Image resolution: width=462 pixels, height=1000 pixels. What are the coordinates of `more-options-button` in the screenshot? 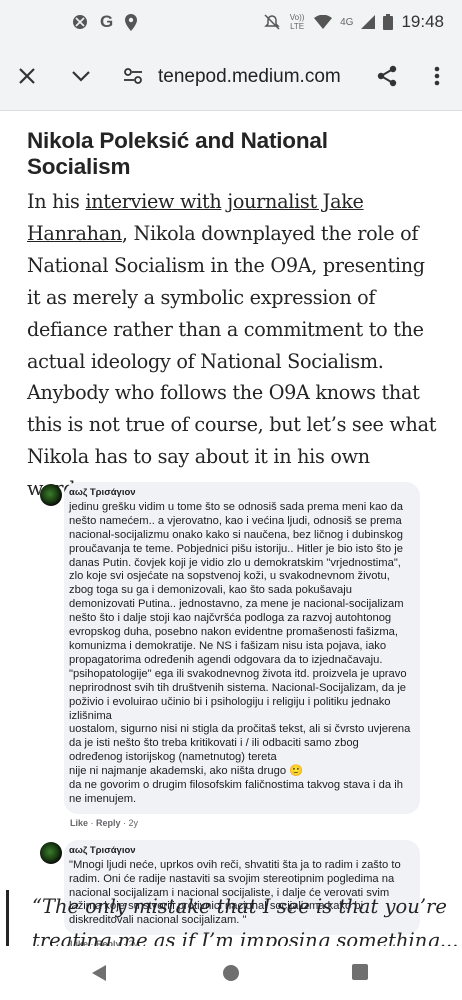 It's located at (437, 76).